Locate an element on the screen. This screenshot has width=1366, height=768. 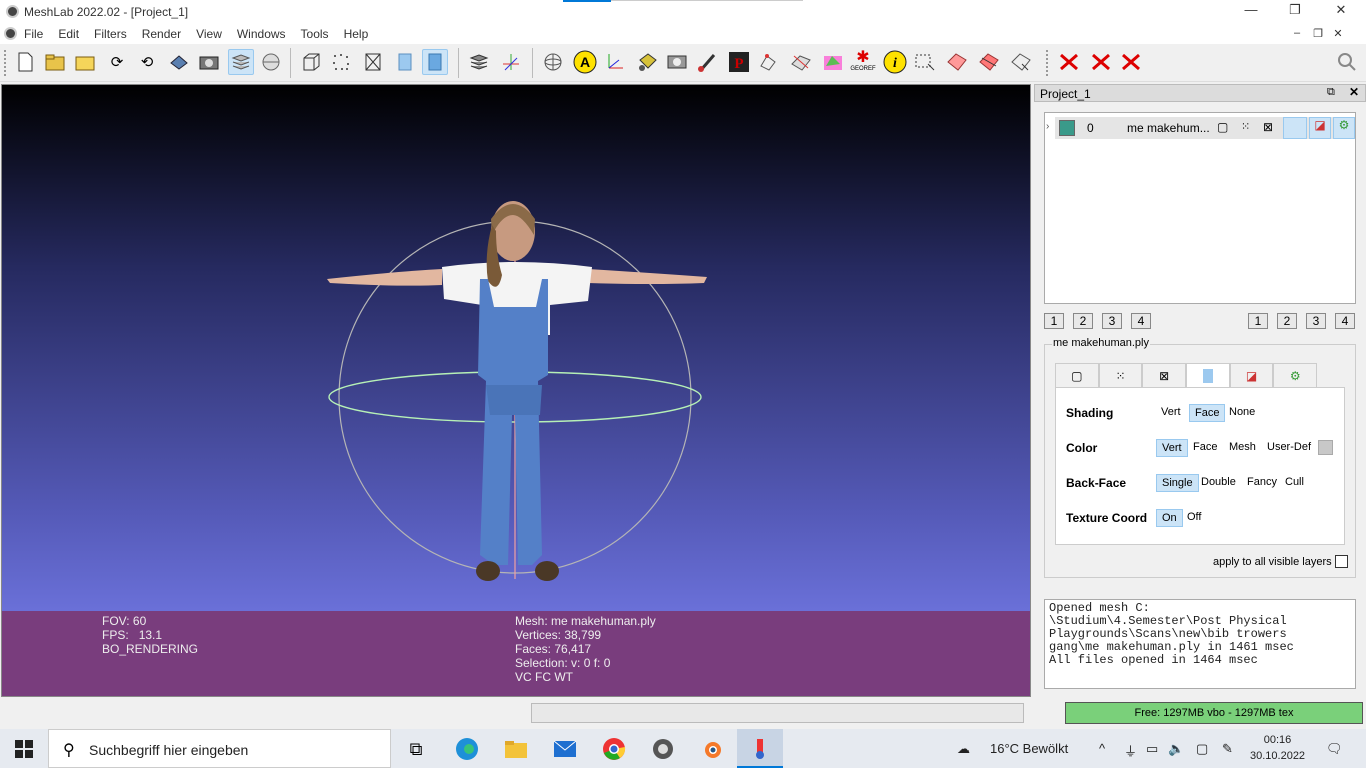
export-mesh-icon is located at coordinates (179, 62).